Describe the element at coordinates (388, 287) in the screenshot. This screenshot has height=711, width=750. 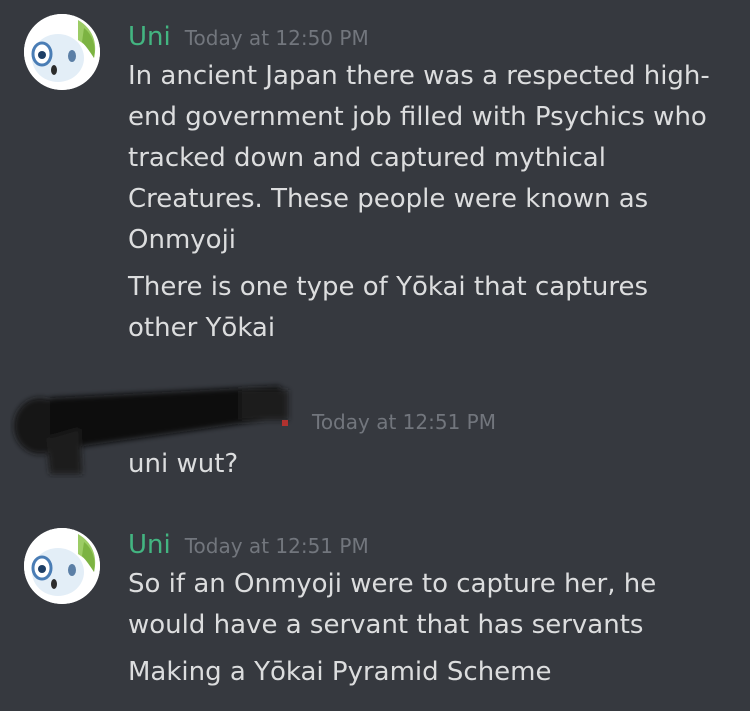
I see `message-line: There is one type of Yōkai that captures` at that location.